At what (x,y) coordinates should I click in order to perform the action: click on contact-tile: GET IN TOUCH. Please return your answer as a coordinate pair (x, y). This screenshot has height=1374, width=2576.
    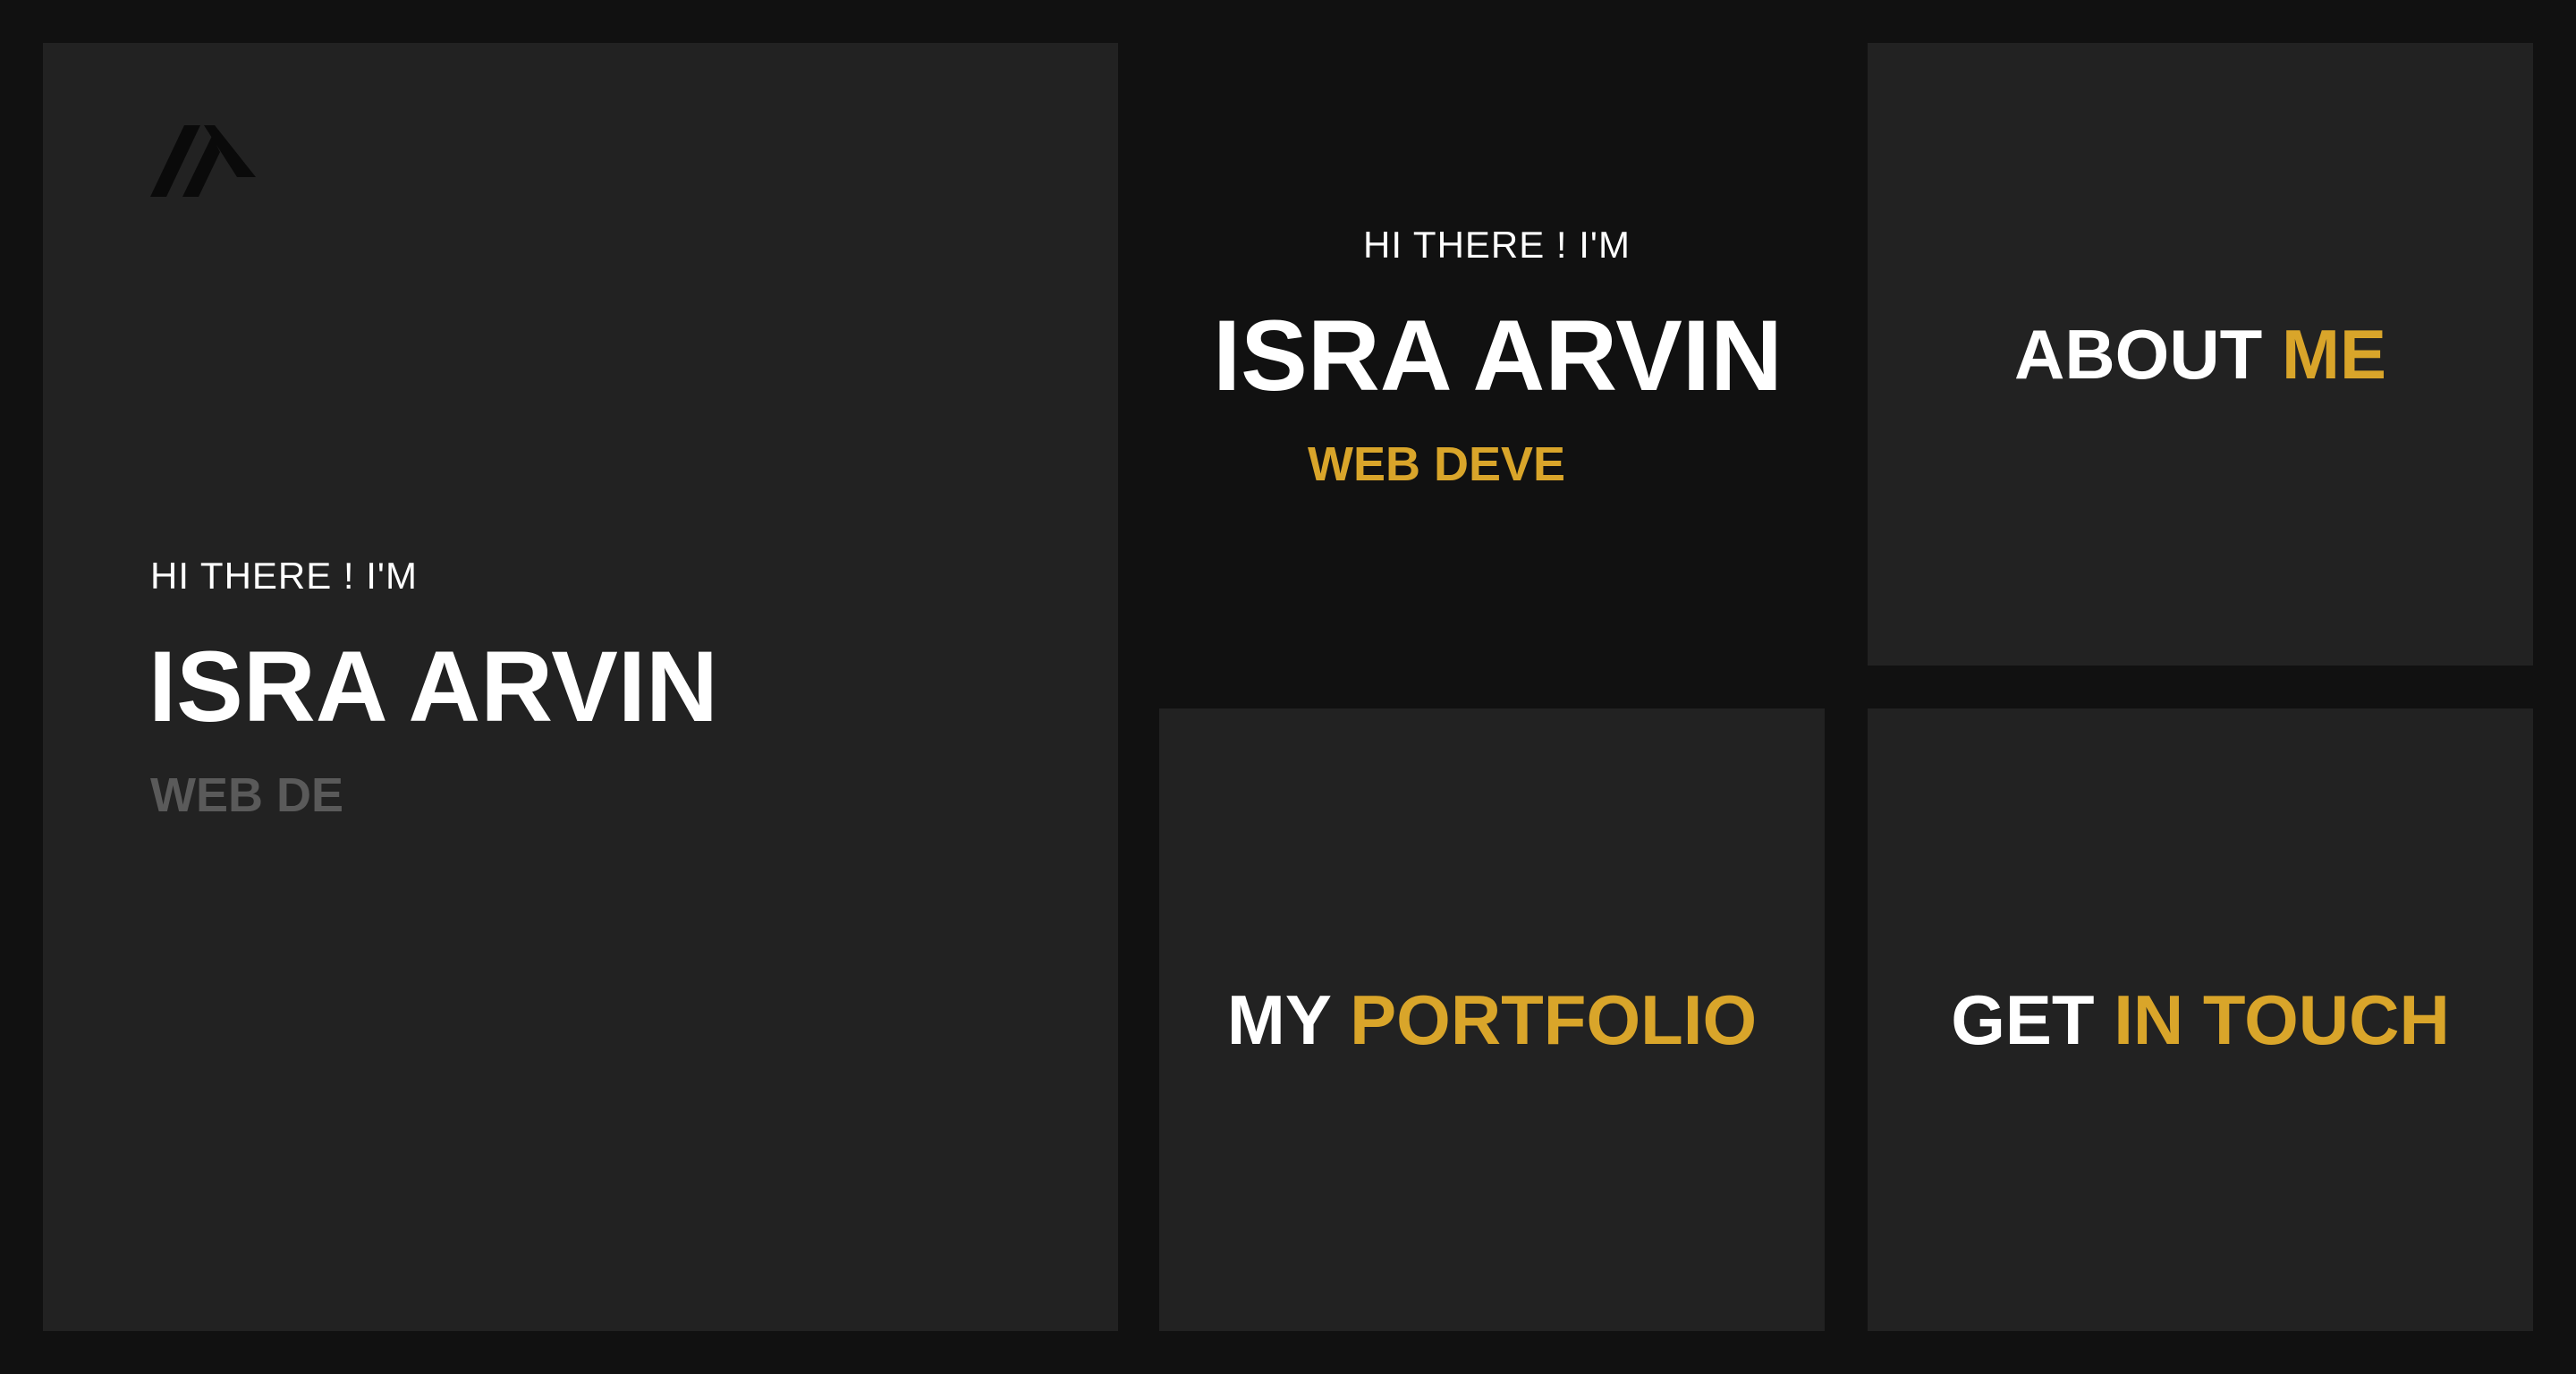
    Looking at the image, I should click on (2200, 1019).